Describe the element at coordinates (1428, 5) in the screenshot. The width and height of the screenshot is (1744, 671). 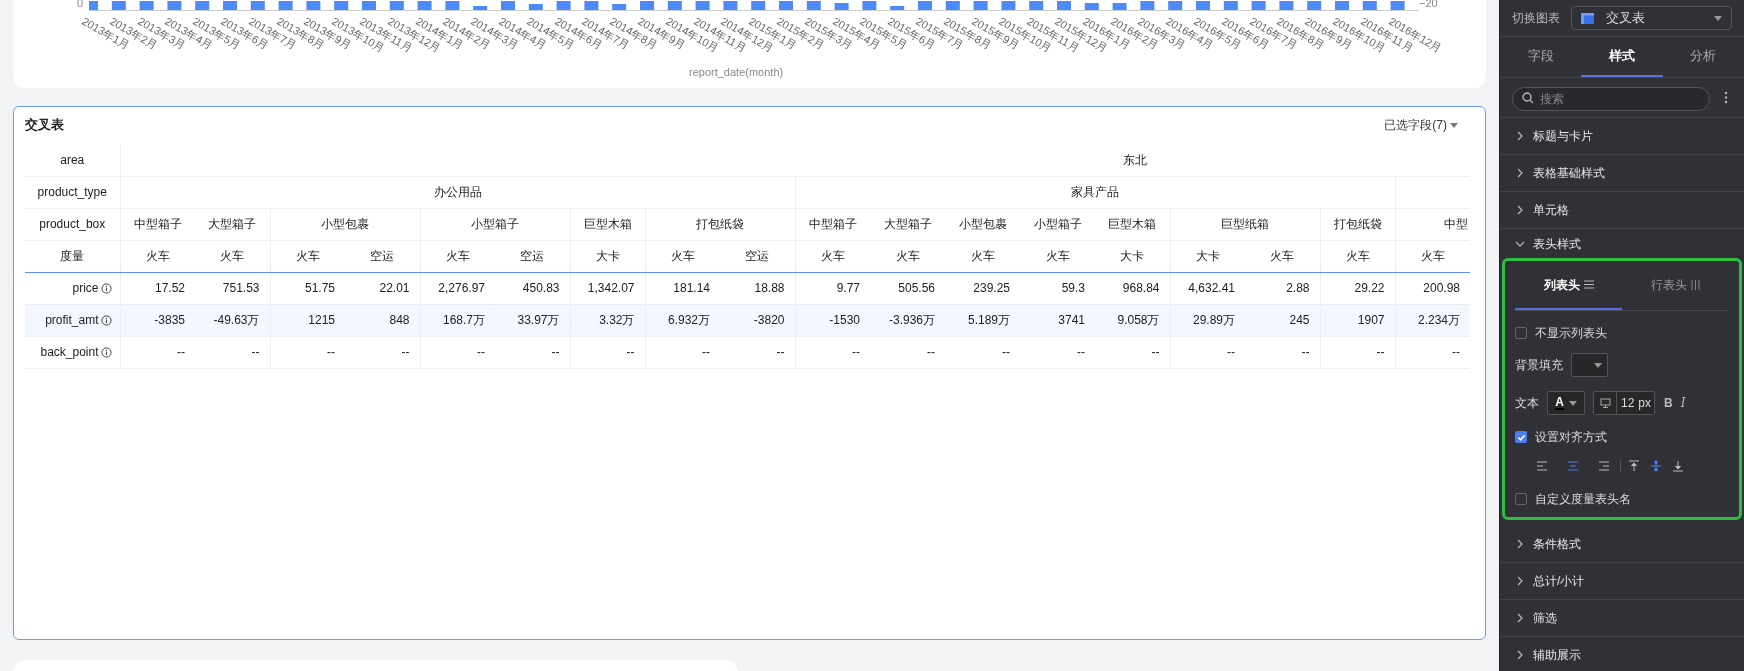
I see `axis-tick-label: −20` at that location.